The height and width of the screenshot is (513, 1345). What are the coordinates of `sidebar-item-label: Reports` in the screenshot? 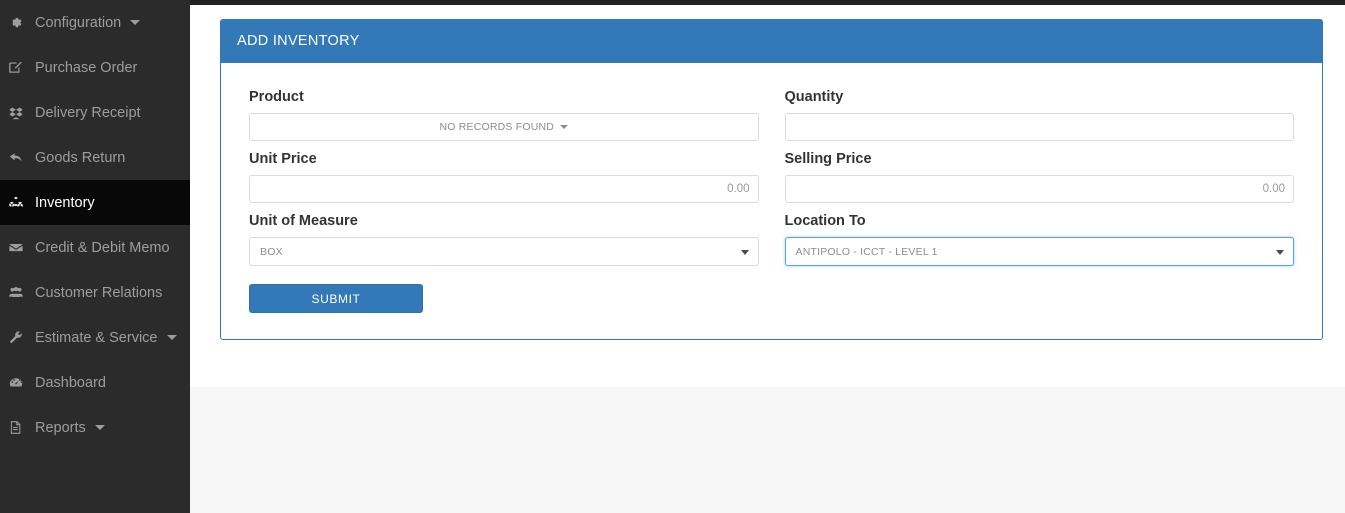 It's located at (60, 427).